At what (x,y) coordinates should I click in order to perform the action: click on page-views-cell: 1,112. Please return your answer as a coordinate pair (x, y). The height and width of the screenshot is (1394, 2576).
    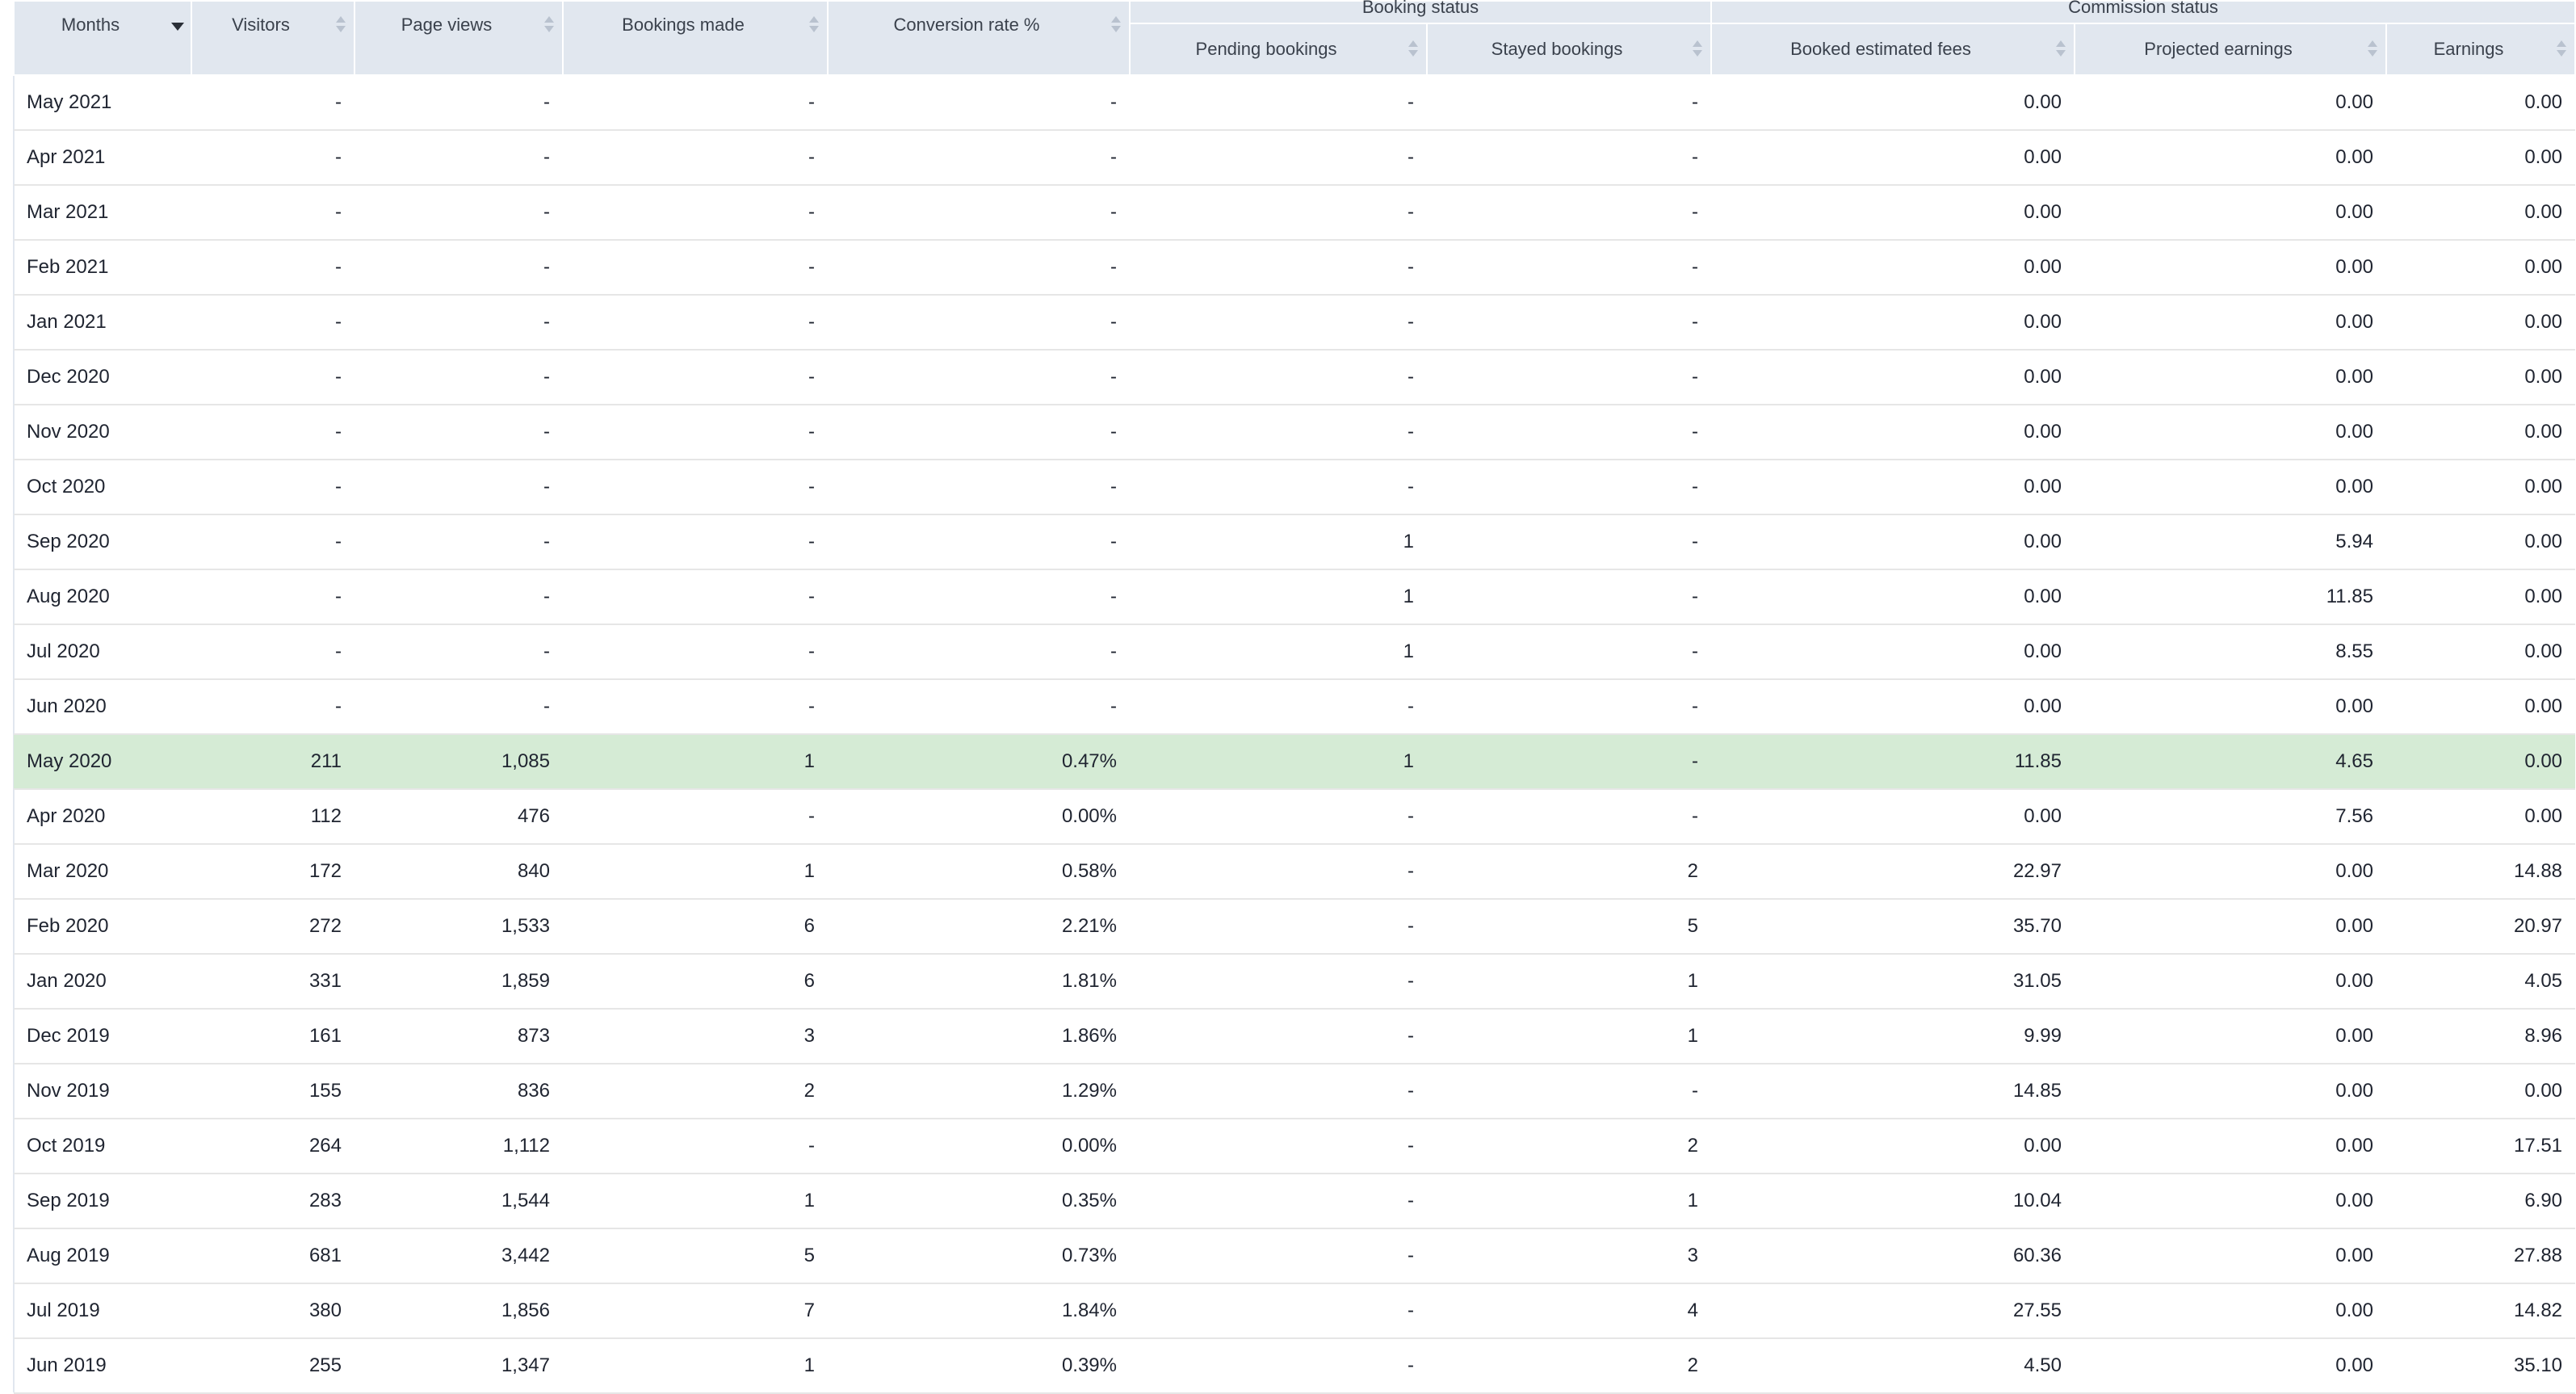
    Looking at the image, I should click on (459, 1146).